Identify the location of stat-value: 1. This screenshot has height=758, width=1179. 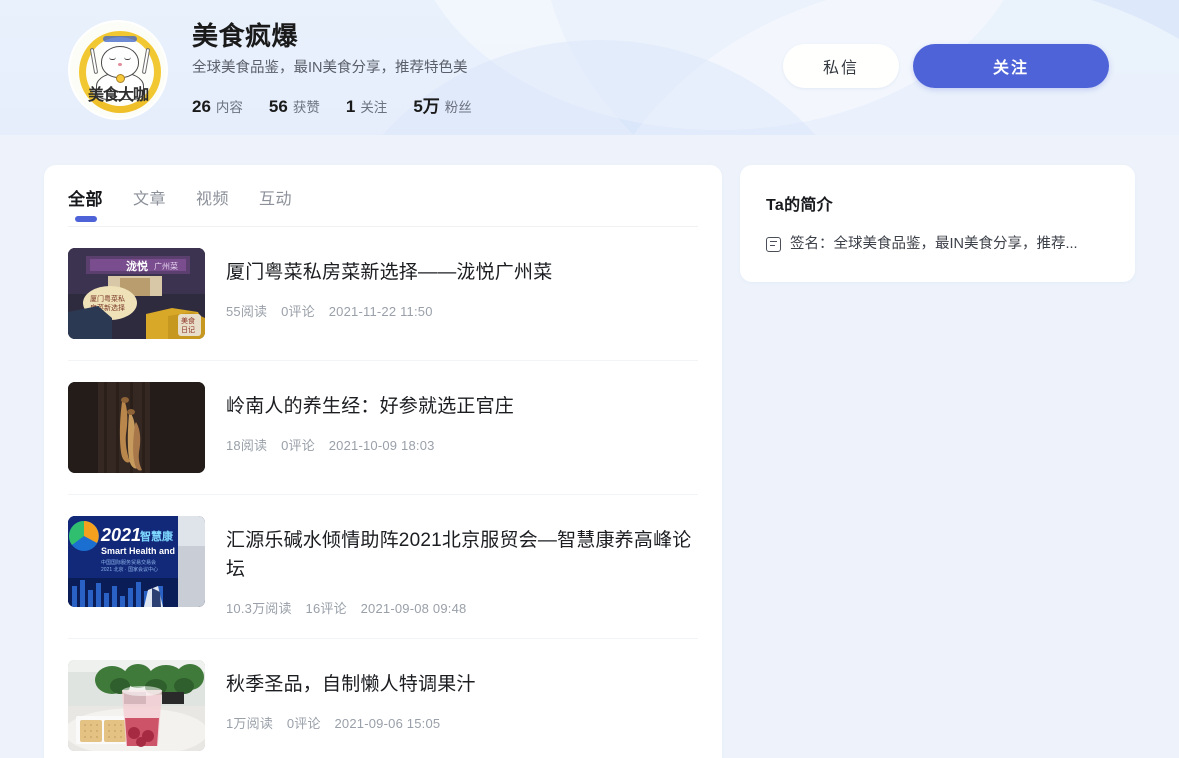
(350, 106).